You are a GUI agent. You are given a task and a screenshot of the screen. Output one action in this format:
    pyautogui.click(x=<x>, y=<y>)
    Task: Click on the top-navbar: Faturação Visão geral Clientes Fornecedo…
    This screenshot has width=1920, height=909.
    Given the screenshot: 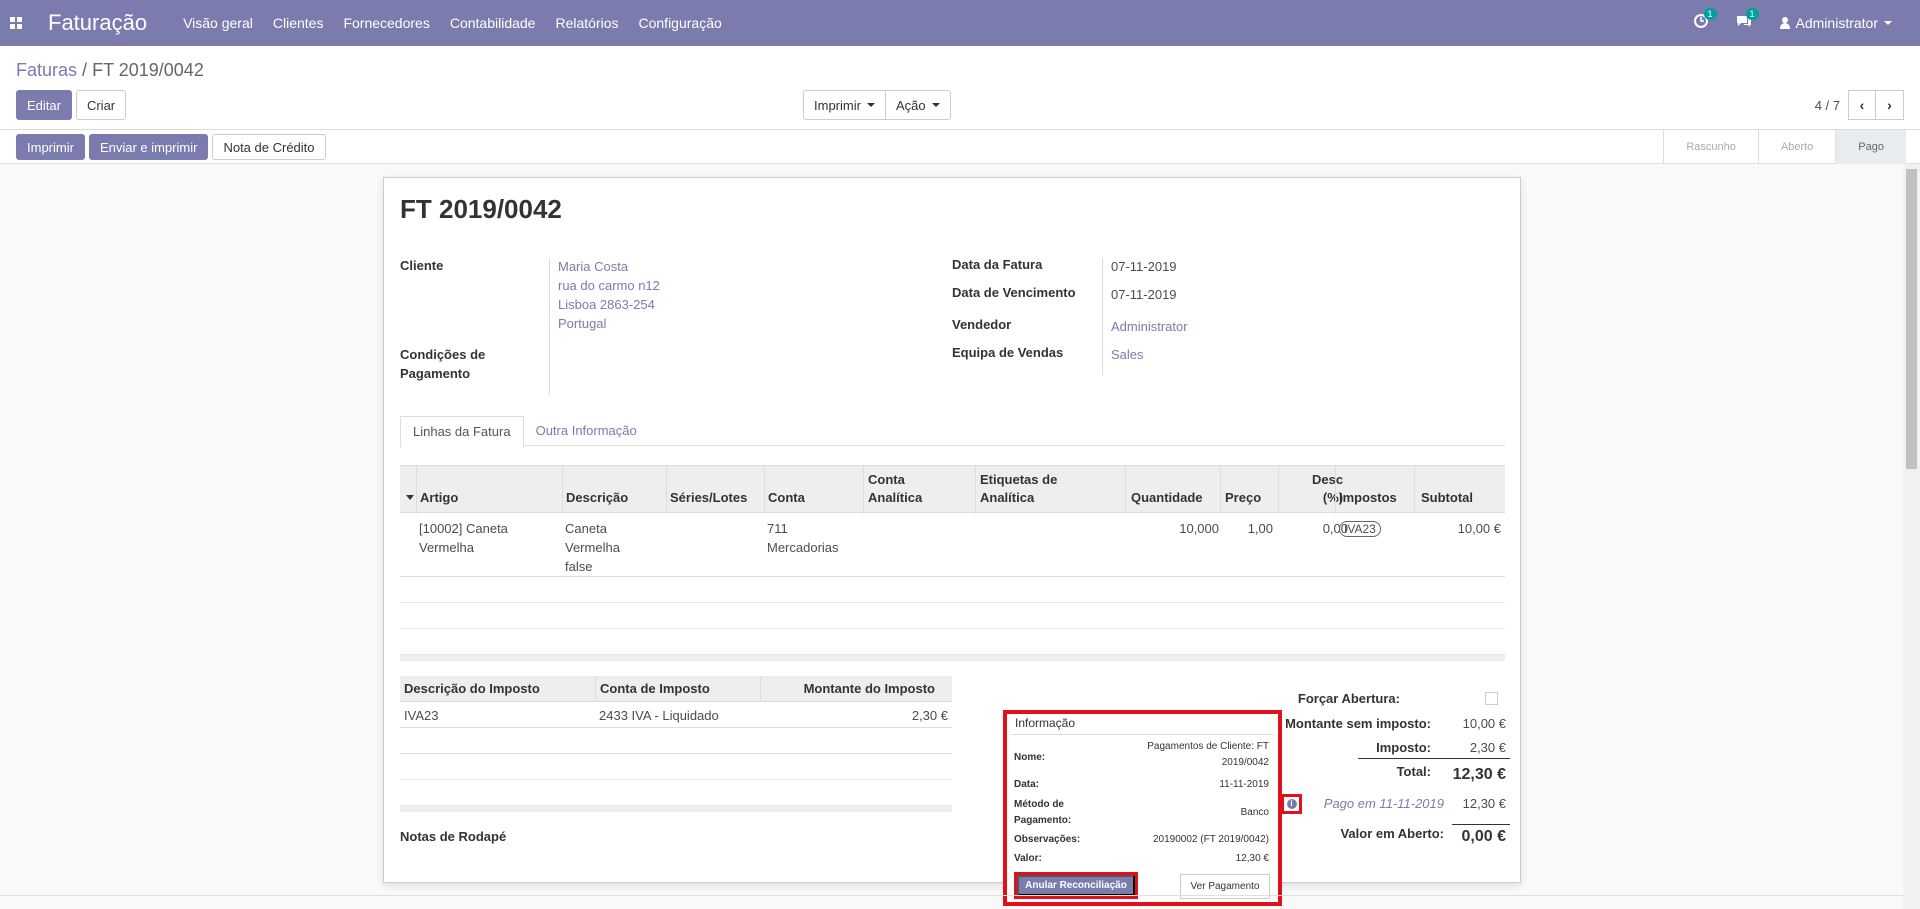 What is the action you would take?
    pyautogui.click(x=960, y=23)
    